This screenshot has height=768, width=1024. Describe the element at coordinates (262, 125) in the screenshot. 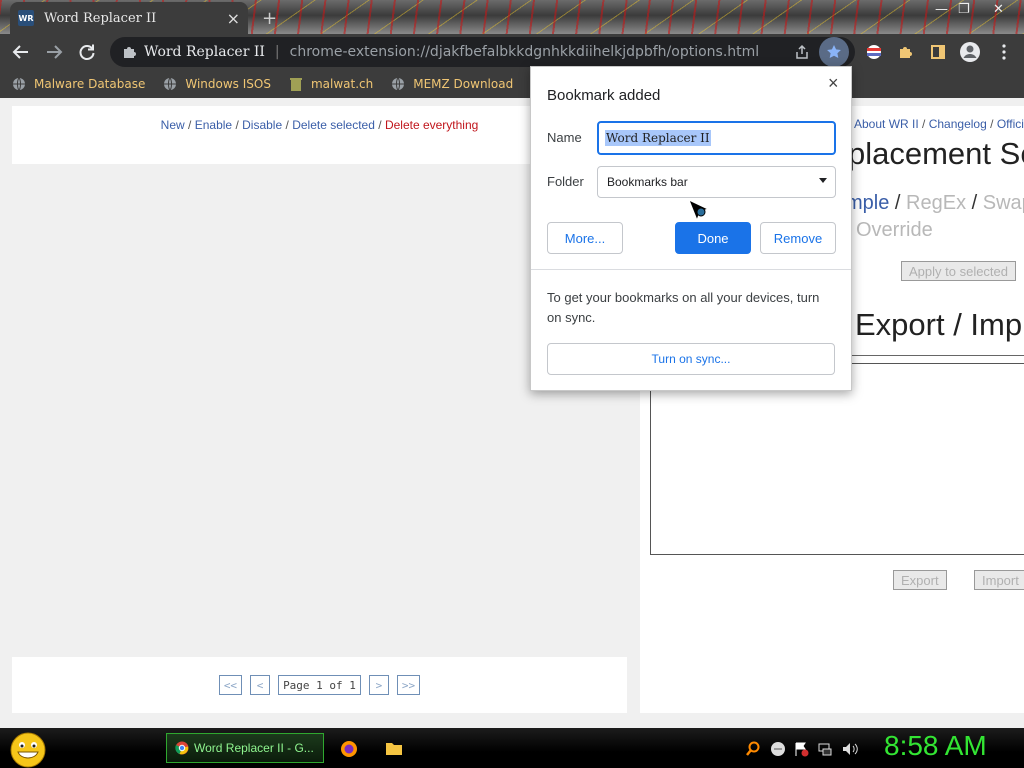

I see `disable-link: Disable` at that location.